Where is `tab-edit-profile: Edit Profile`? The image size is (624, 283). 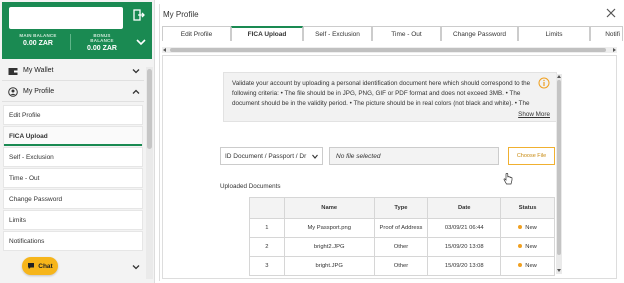 tab-edit-profile: Edit Profile is located at coordinates (196, 33).